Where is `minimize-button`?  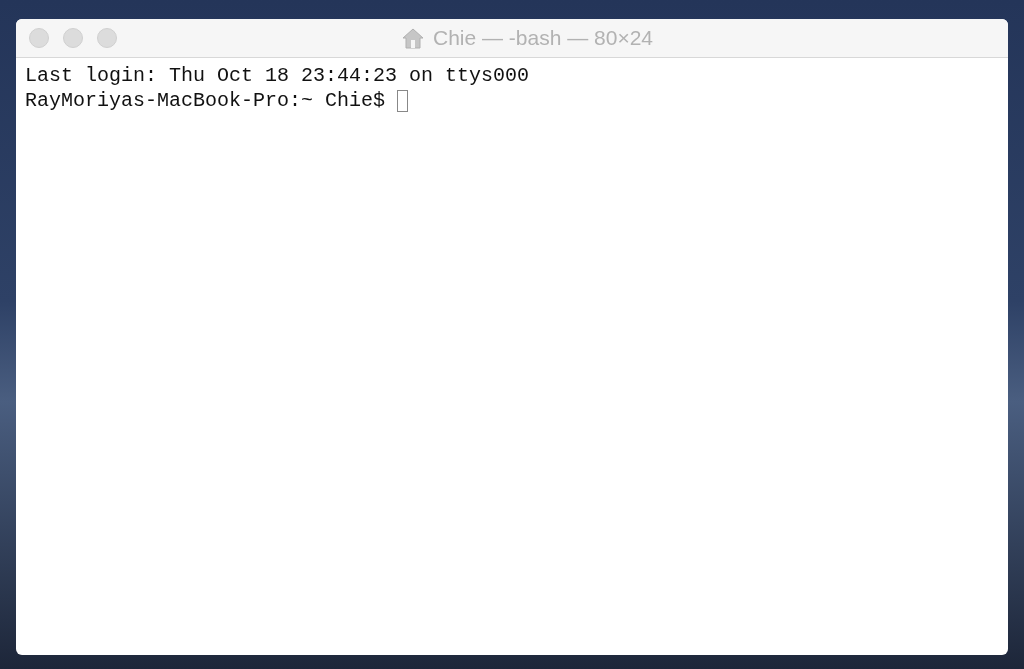
minimize-button is located at coordinates (73, 38).